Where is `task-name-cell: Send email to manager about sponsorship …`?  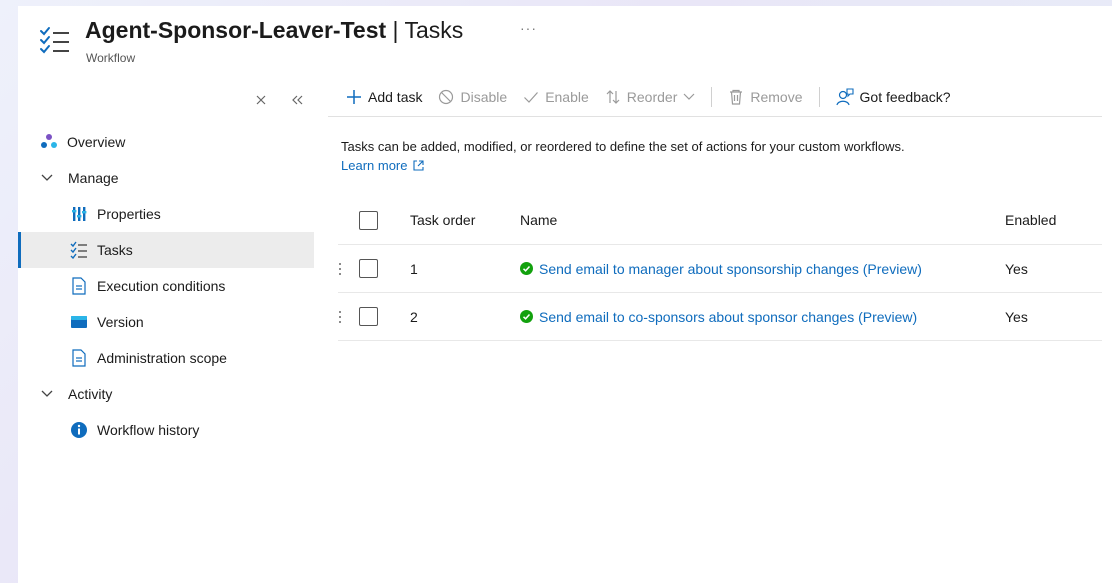
task-name-cell: Send email to manager about sponsorship … is located at coordinates (721, 268).